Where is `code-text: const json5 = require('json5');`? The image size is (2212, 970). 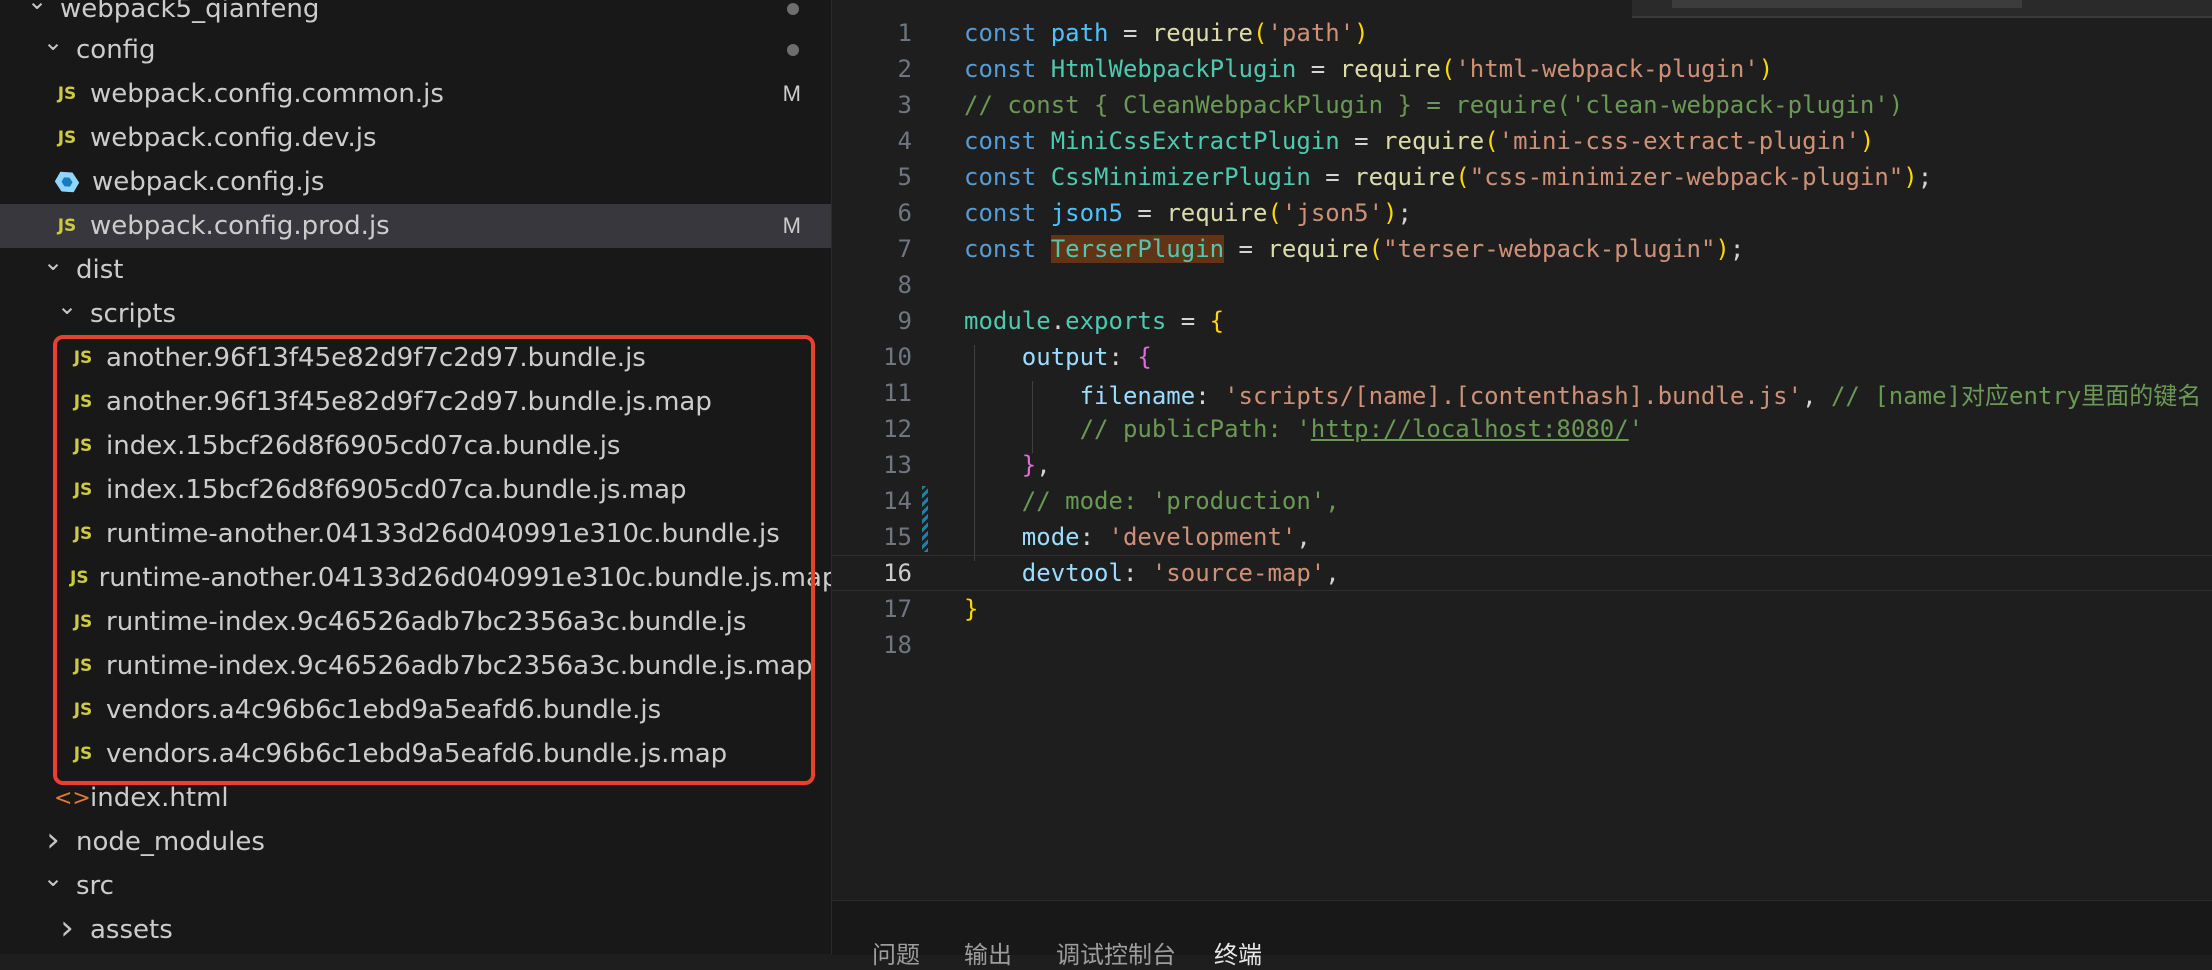
code-text: const json5 = require('json5'); is located at coordinates (1188, 213).